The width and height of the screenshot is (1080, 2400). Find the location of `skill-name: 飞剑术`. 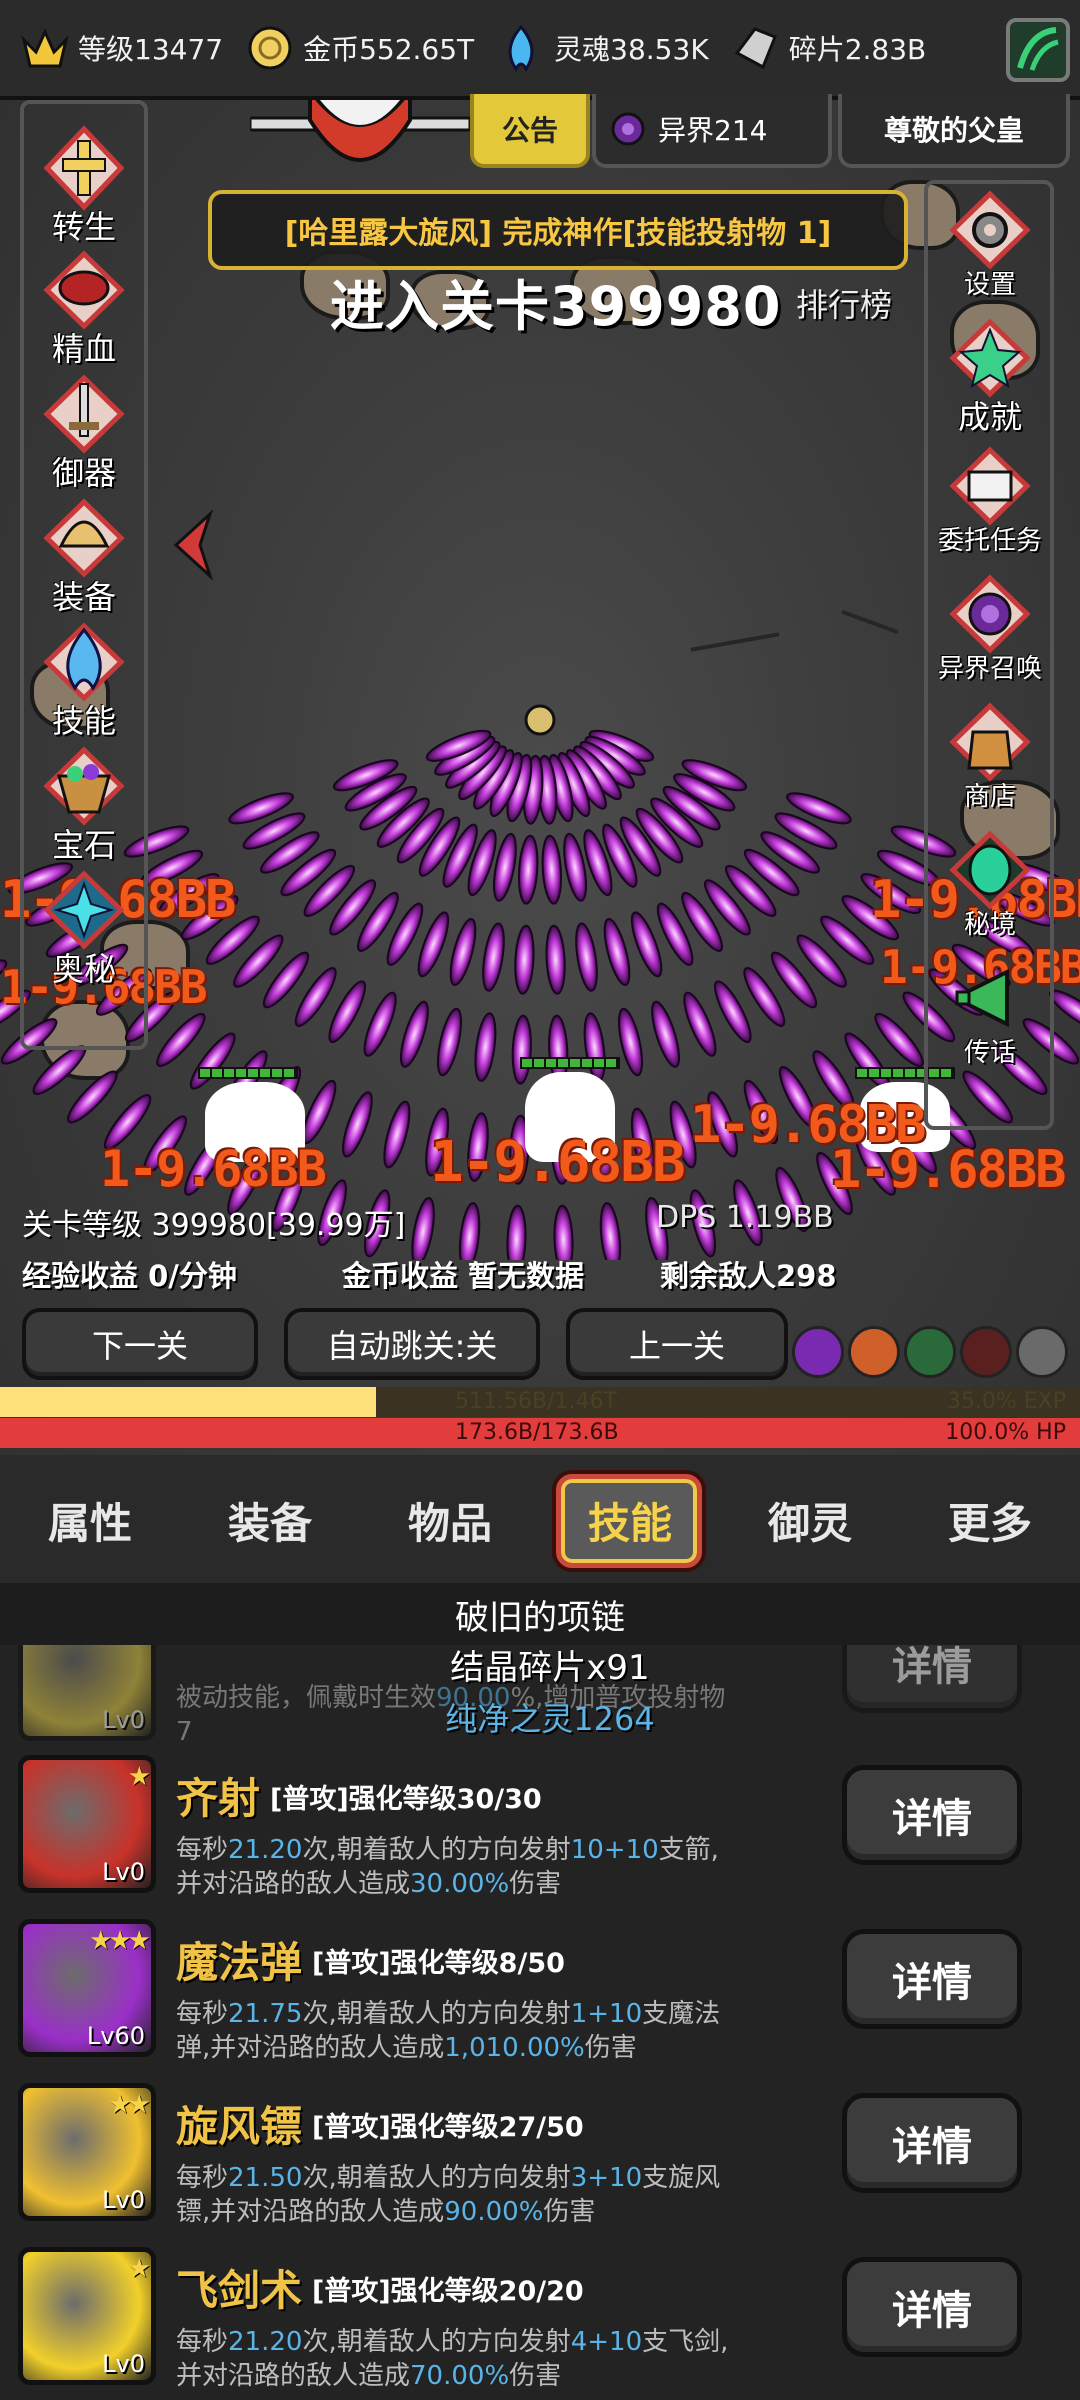

skill-name: 飞剑术 is located at coordinates (239, 2290).